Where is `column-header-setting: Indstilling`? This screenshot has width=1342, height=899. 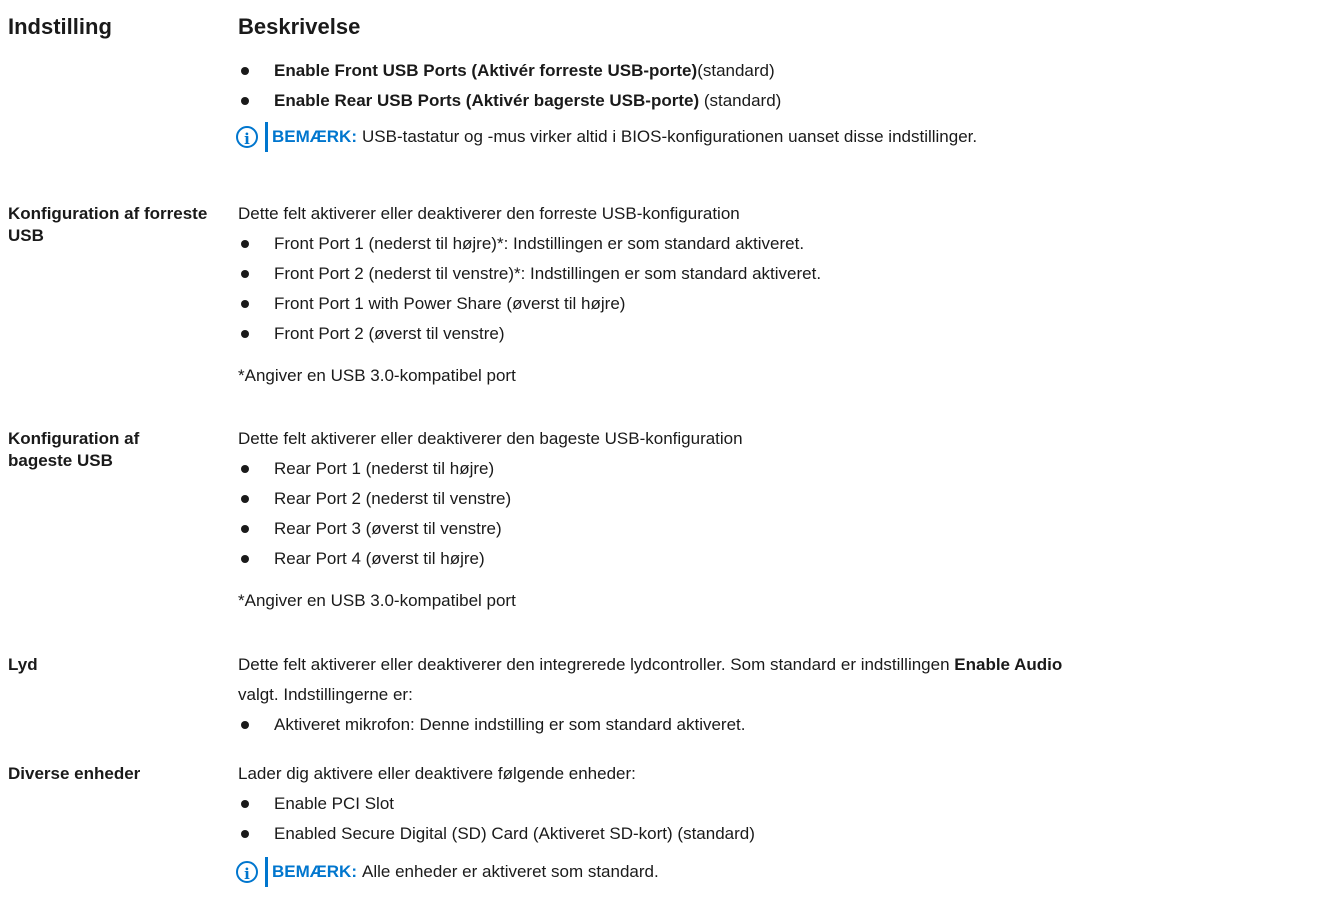 column-header-setting: Indstilling is located at coordinates (60, 26).